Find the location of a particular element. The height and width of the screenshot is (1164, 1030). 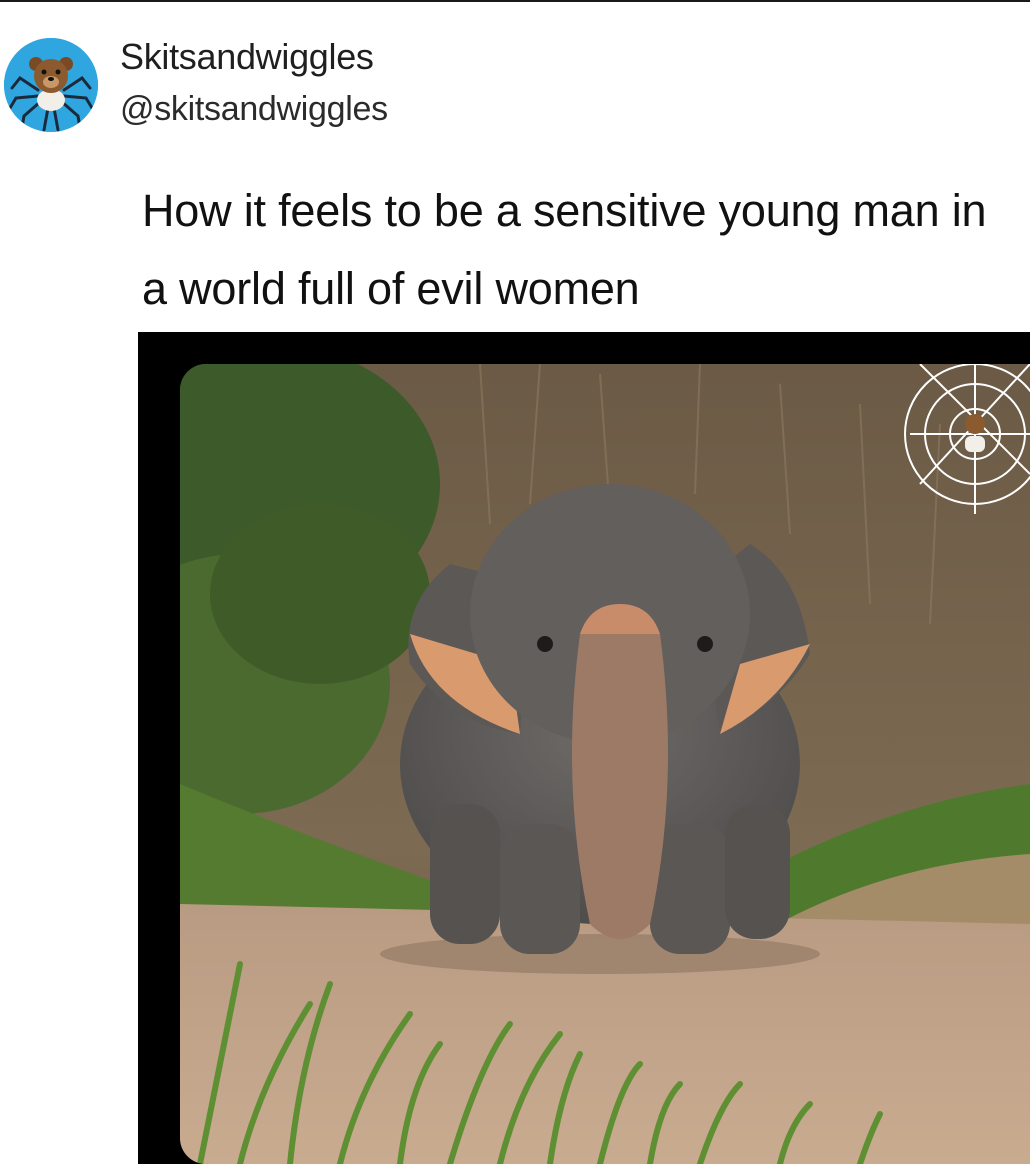

author-avatar is located at coordinates (51, 85).